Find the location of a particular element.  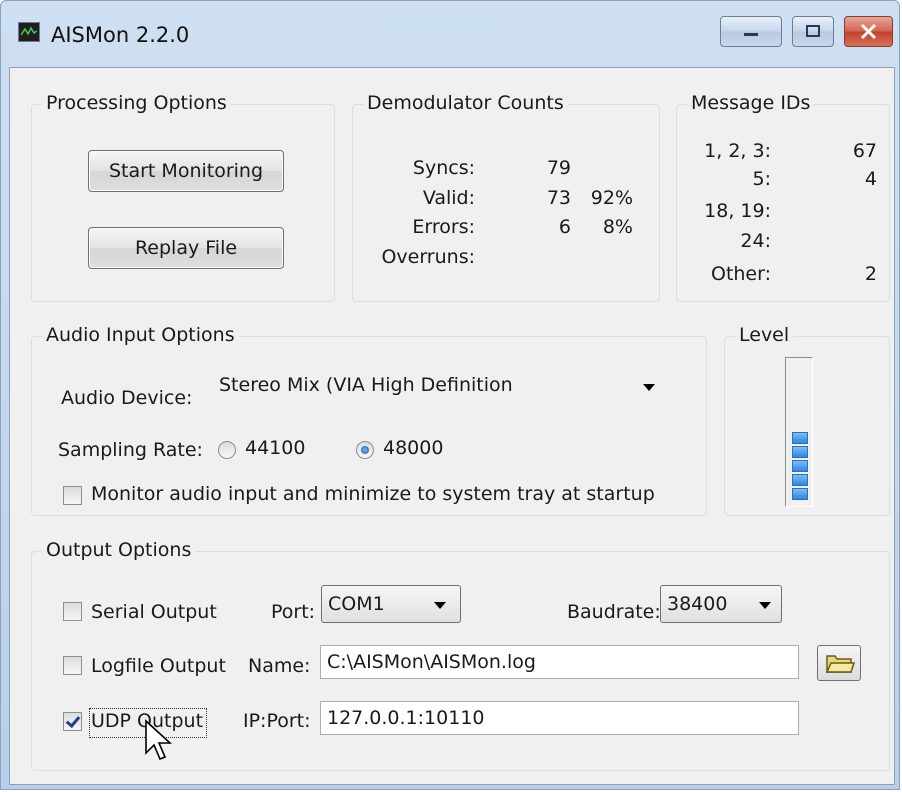

port-value: COM1 is located at coordinates (356, 604).